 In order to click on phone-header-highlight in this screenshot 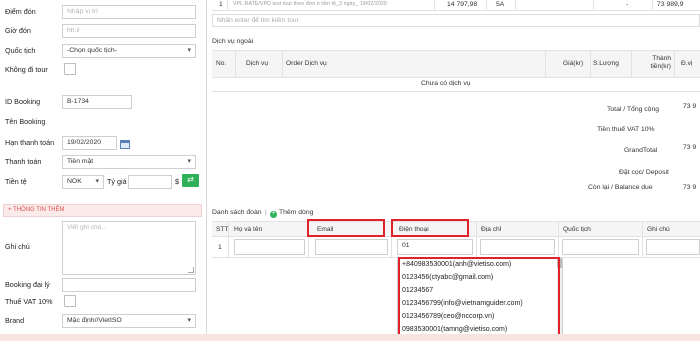, I will do `click(430, 228)`.